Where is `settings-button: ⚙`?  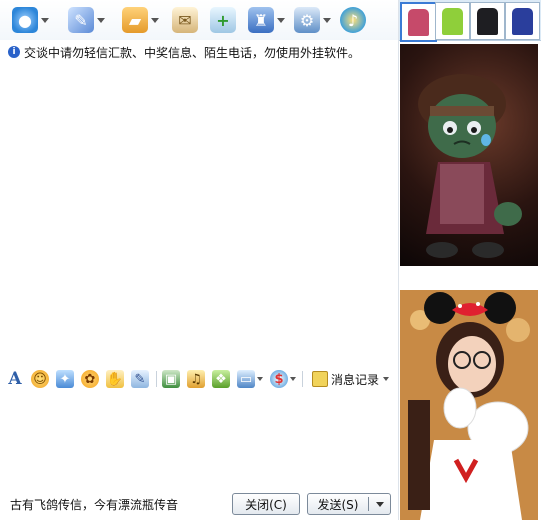
settings-button: ⚙ is located at coordinates (312, 20).